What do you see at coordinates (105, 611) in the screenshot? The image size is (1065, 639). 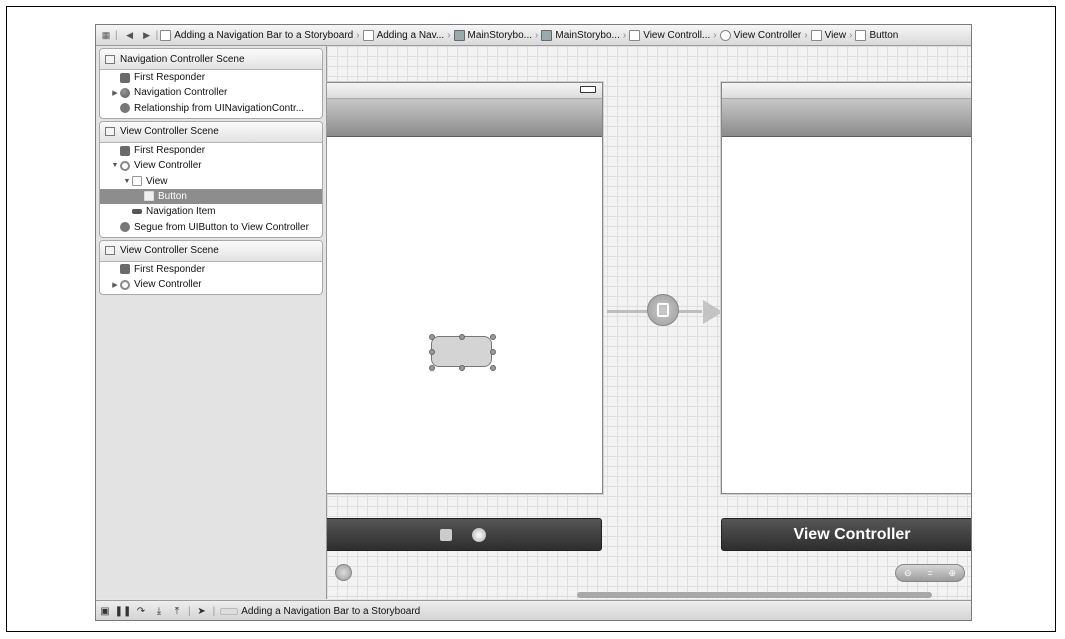 I see `hide-debug-area-icon: ▣` at bounding box center [105, 611].